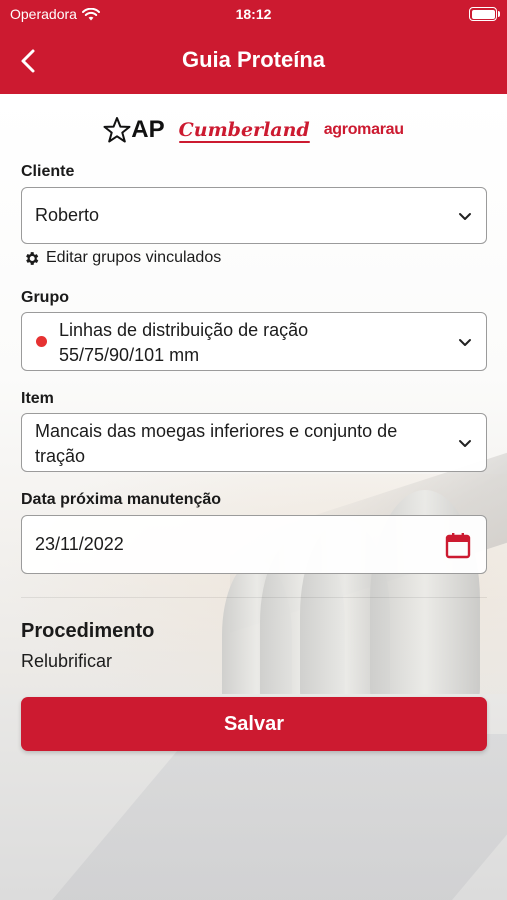  Describe the element at coordinates (254, 544) in the screenshot. I see `date-input: 23/11/2022` at that location.